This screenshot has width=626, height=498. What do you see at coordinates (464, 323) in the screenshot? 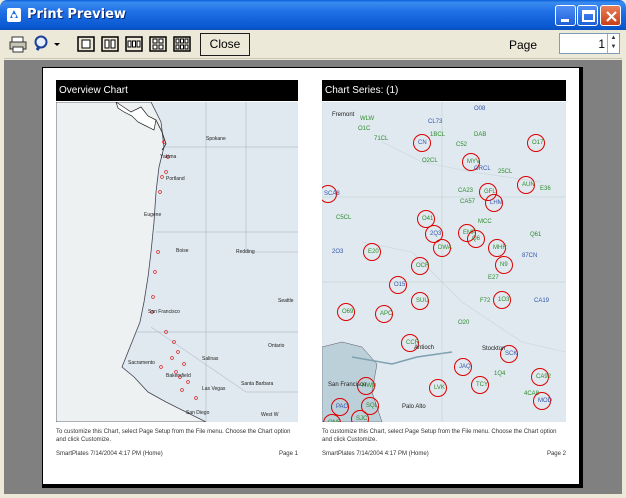
I see `station-label: O20` at bounding box center [464, 323].